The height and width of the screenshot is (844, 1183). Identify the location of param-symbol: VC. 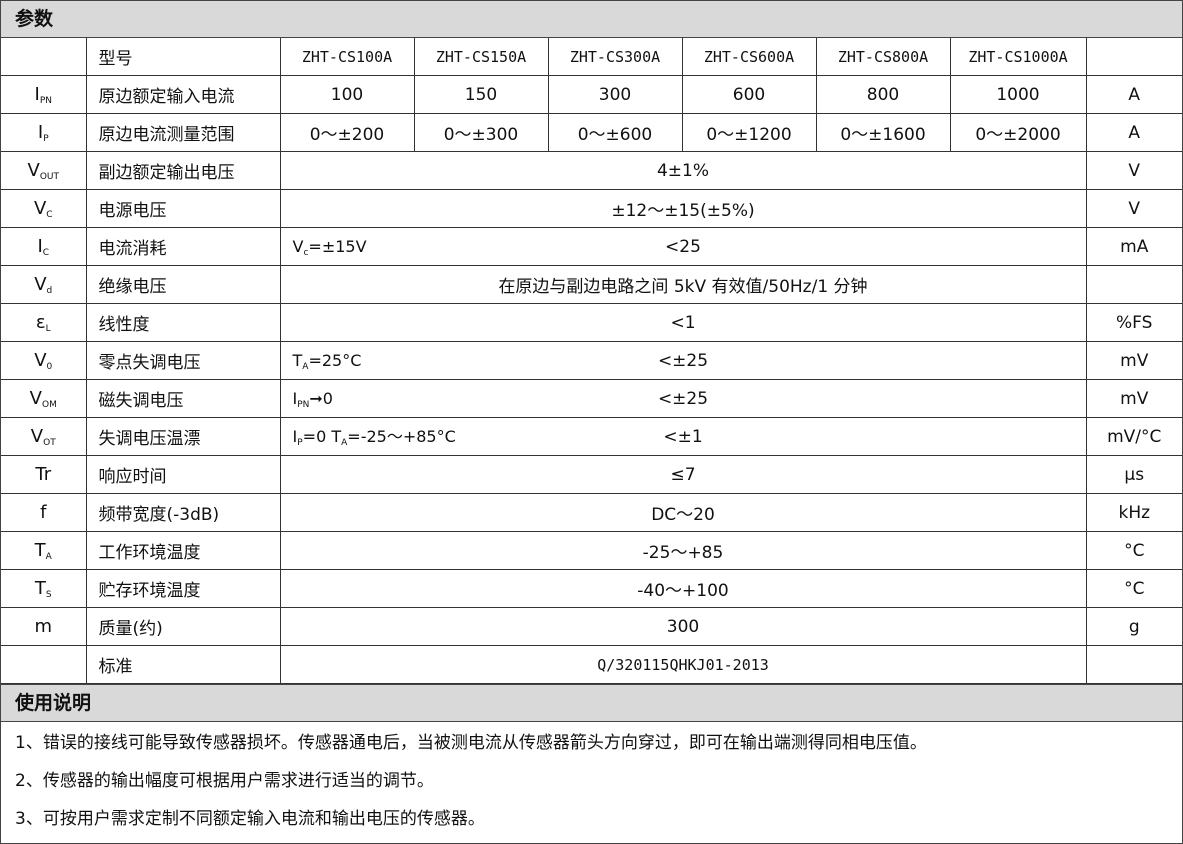
(44, 208).